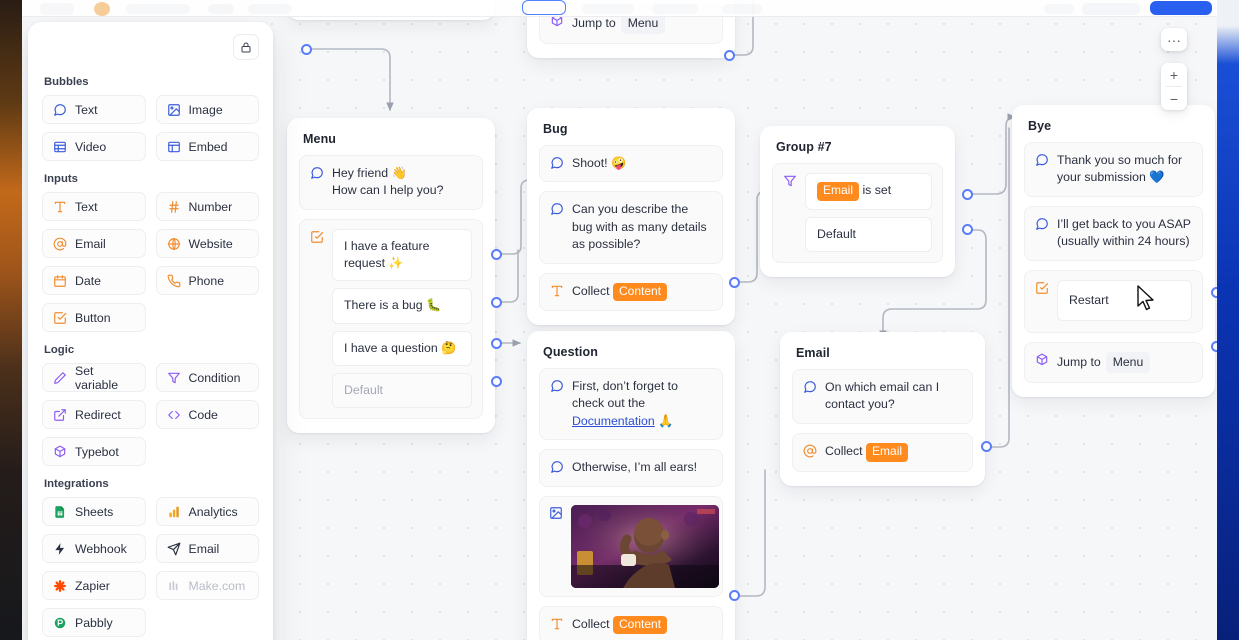 Image resolution: width=1239 pixels, height=640 pixels. I want to click on google-sheets-icon, so click(60, 512).